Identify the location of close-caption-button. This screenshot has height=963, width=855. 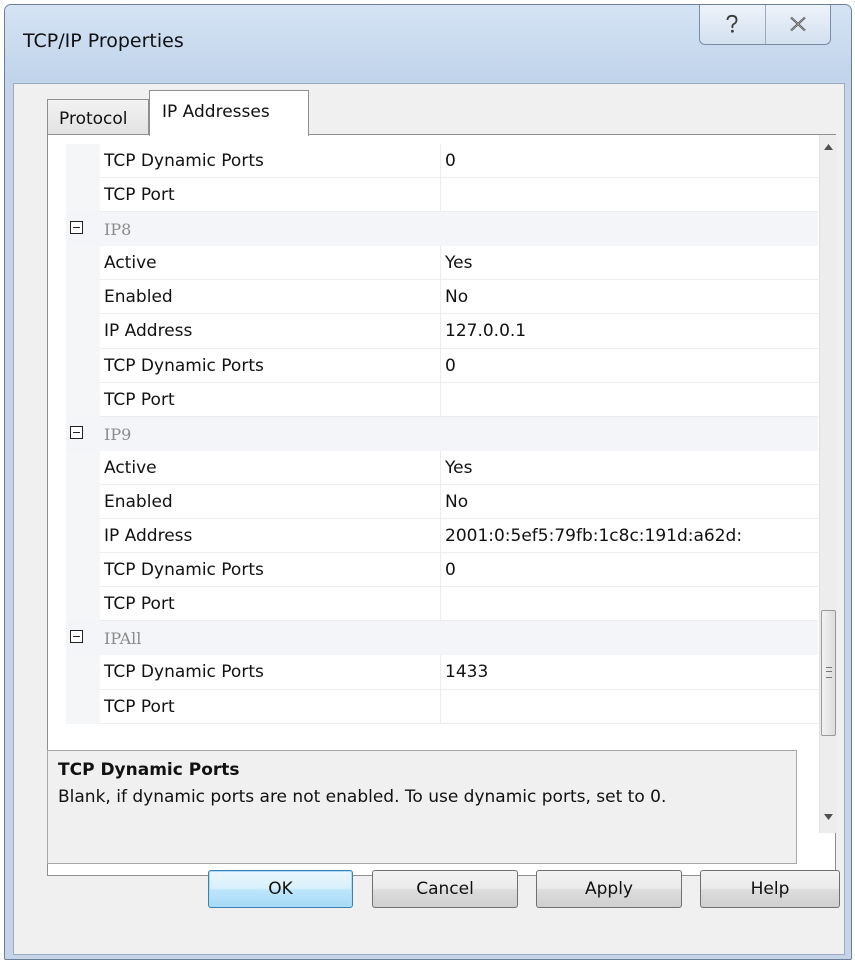
(797, 24).